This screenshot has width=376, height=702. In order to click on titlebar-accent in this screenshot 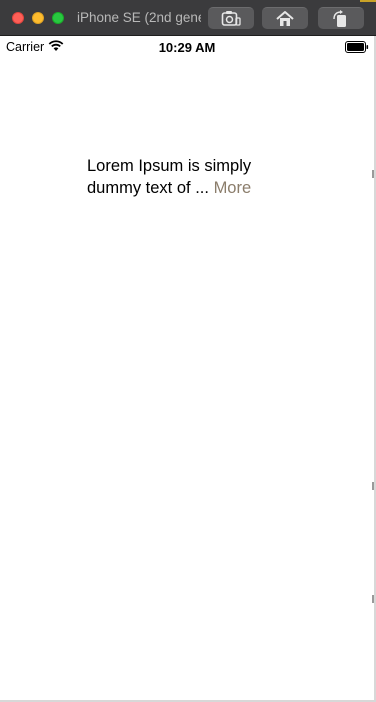, I will do `click(368, 1)`.